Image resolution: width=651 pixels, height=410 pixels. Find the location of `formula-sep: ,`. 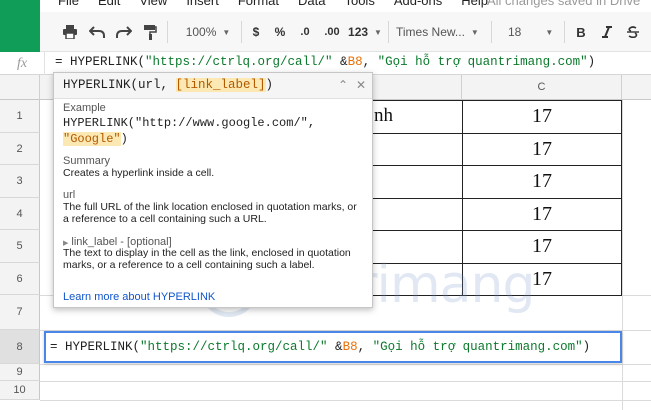

formula-sep: , is located at coordinates (370, 62).